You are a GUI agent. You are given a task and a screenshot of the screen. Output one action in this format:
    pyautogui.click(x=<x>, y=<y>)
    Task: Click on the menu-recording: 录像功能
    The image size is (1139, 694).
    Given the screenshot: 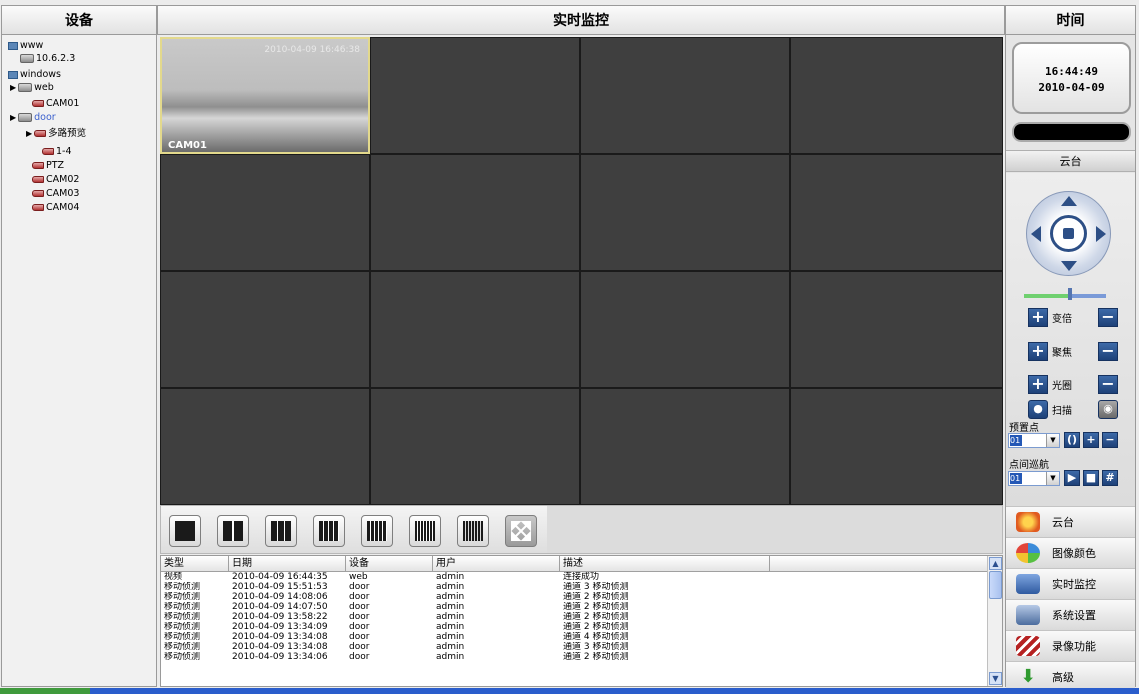 What is the action you would take?
    pyautogui.click(x=1070, y=645)
    